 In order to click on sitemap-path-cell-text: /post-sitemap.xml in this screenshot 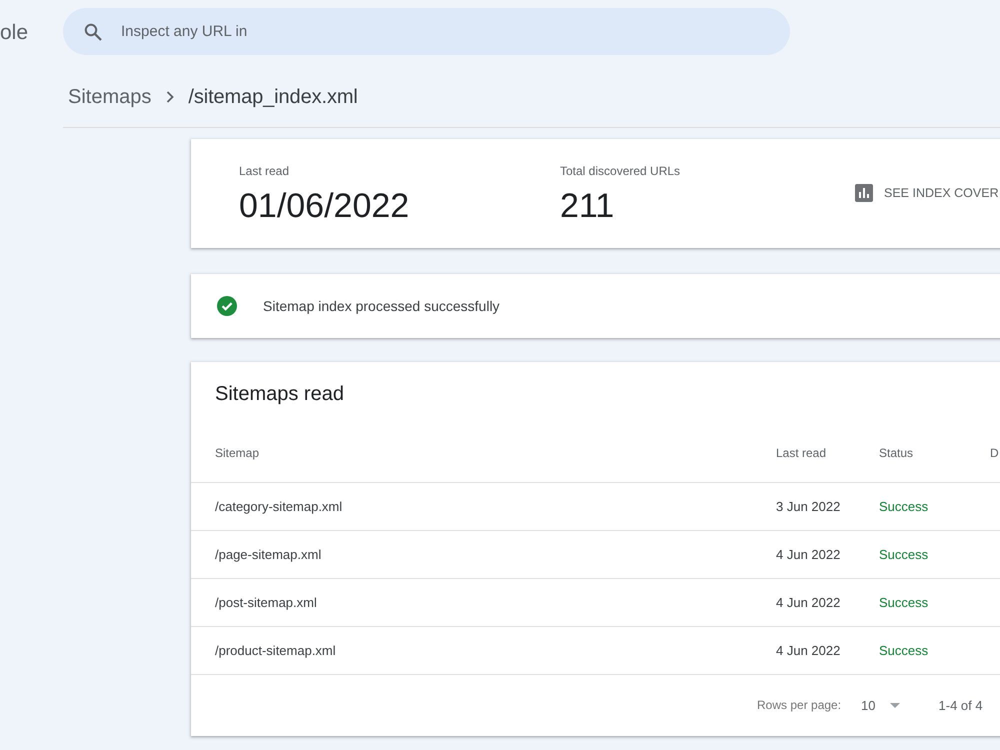, I will do `click(266, 602)`.